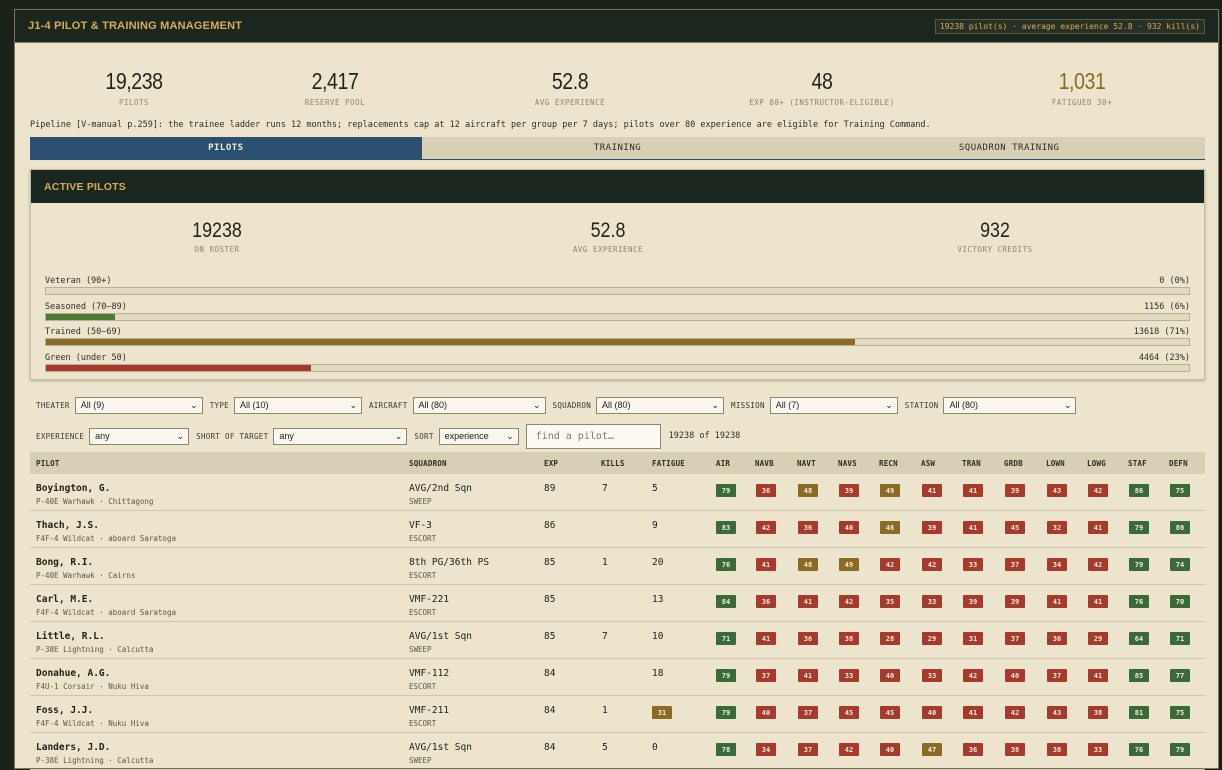 The image size is (1222, 770). Describe the element at coordinates (550, 636) in the screenshot. I see `pilot-exp: 85` at that location.